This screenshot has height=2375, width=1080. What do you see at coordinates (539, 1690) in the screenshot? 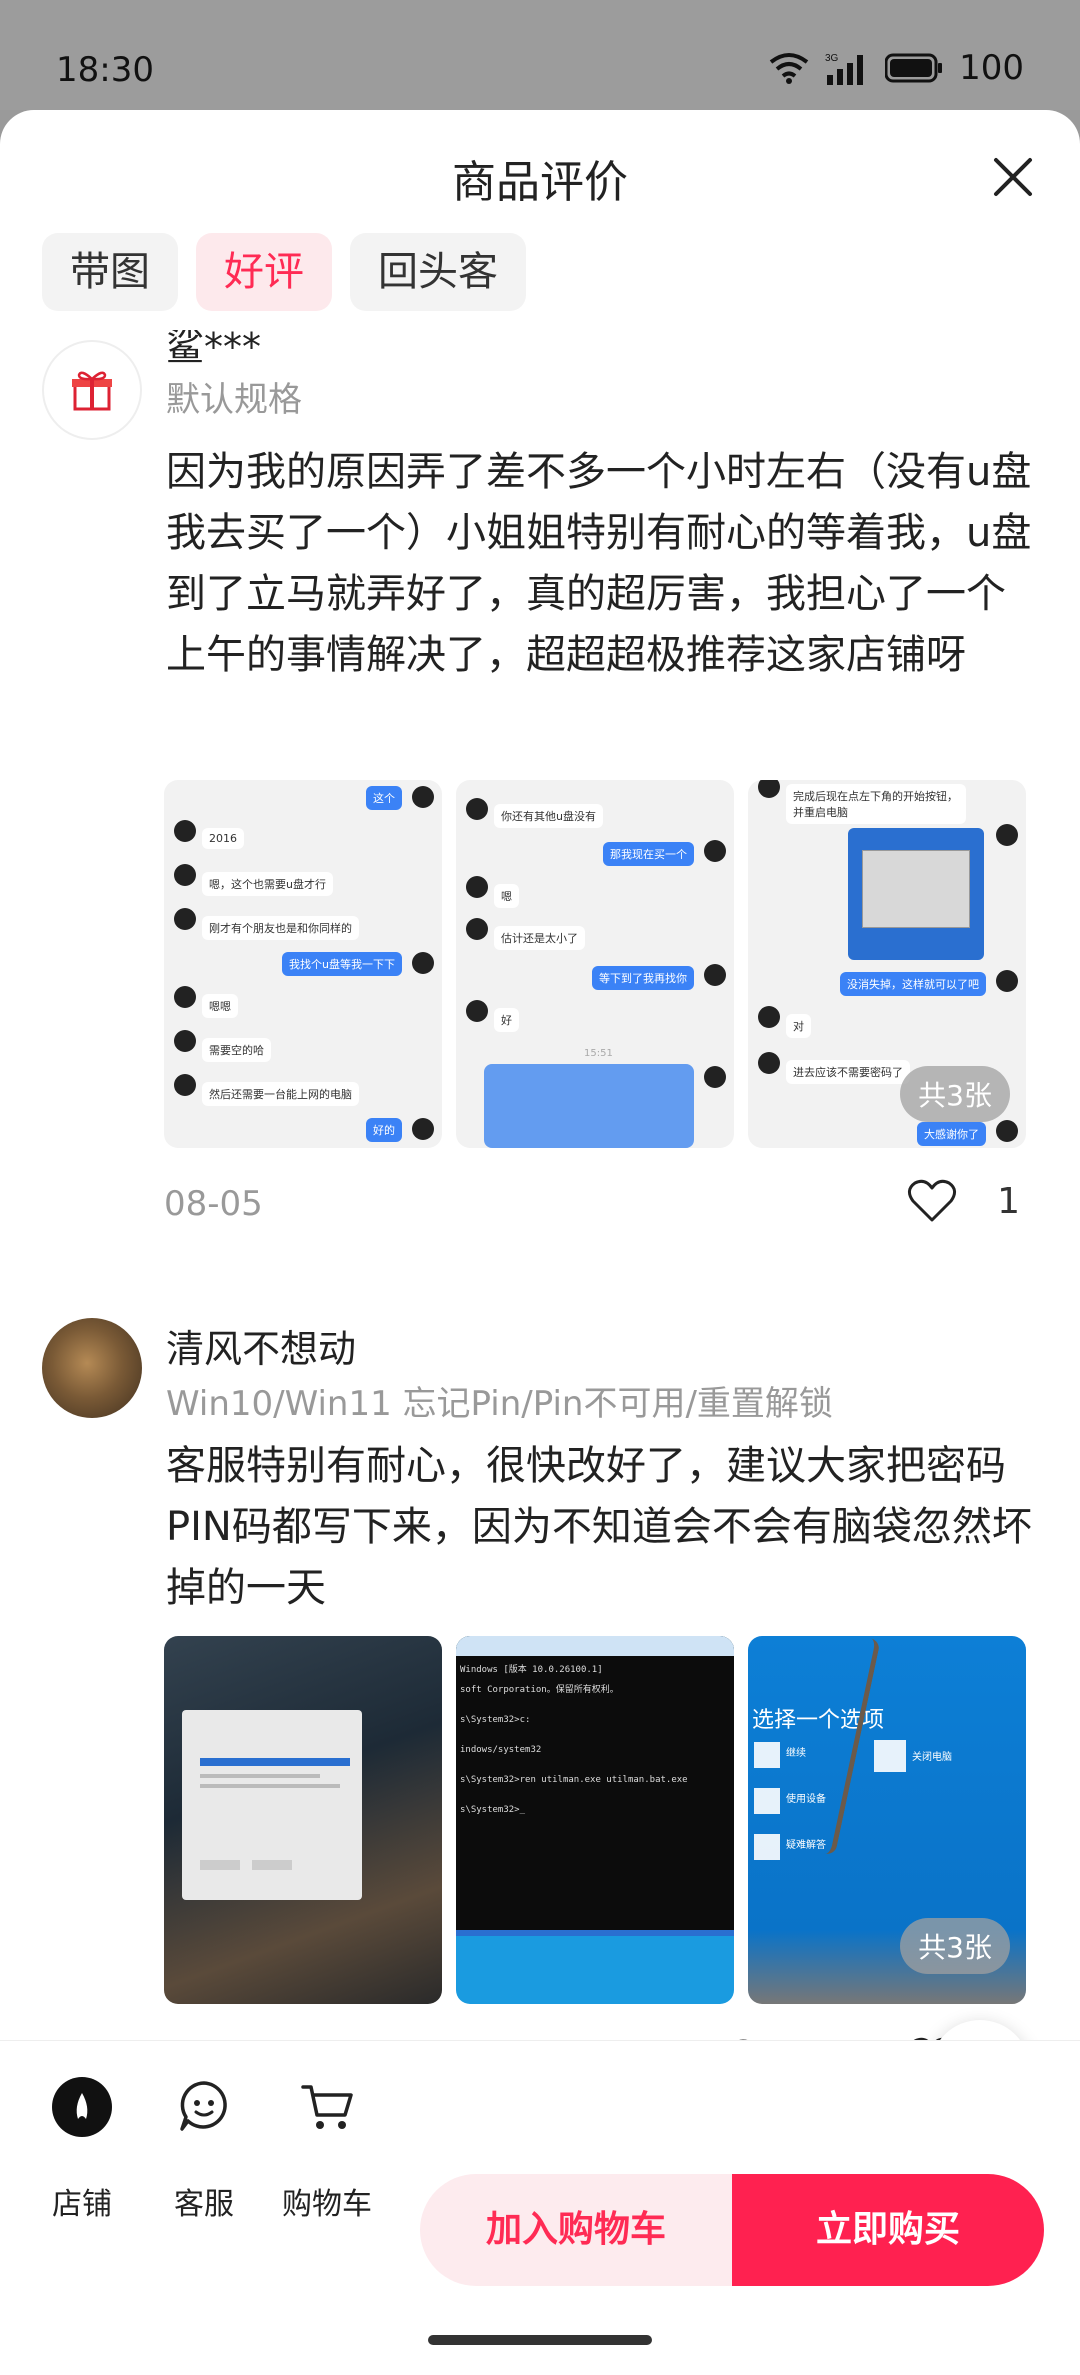
I see `cmd-line: soft Corporation。保留所有权利。` at bounding box center [539, 1690].